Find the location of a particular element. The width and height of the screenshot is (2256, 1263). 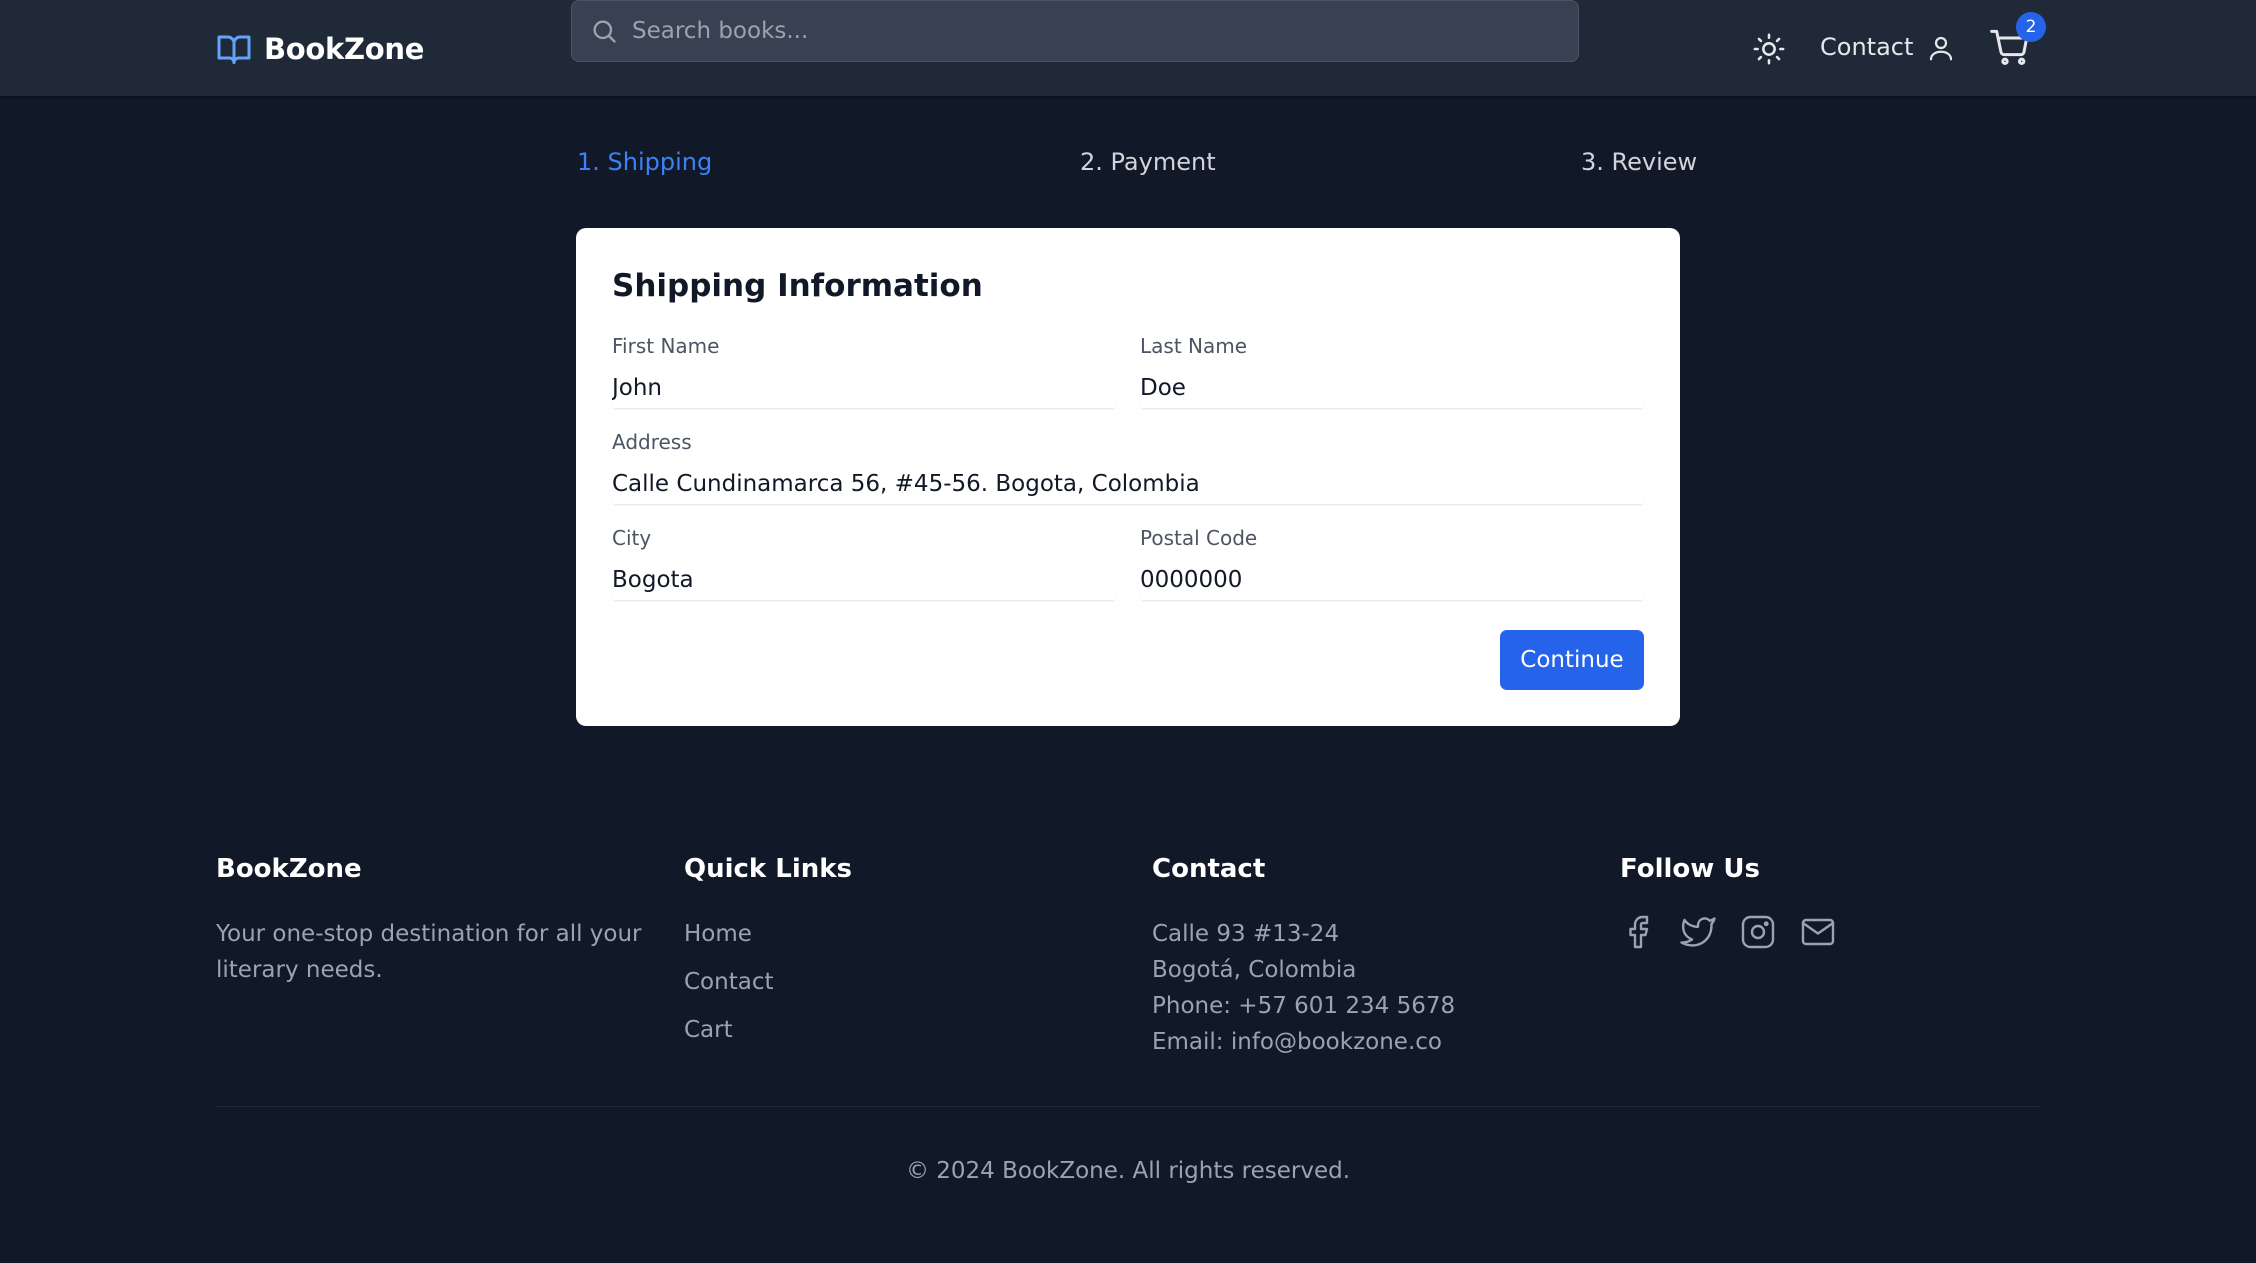

footer-contact-title: Contact is located at coordinates (1209, 869).